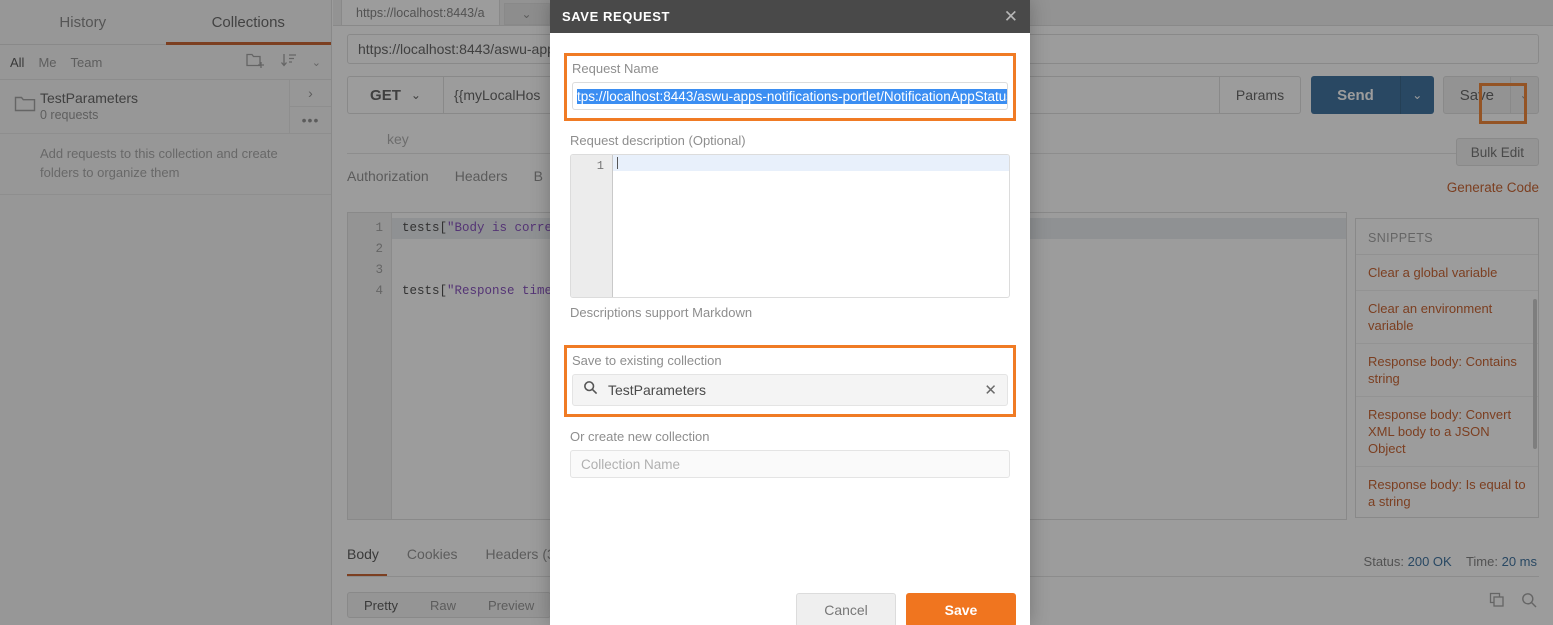 This screenshot has width=1553, height=625. Describe the element at coordinates (811, 226) in the screenshot. I see `description-textarea` at that location.